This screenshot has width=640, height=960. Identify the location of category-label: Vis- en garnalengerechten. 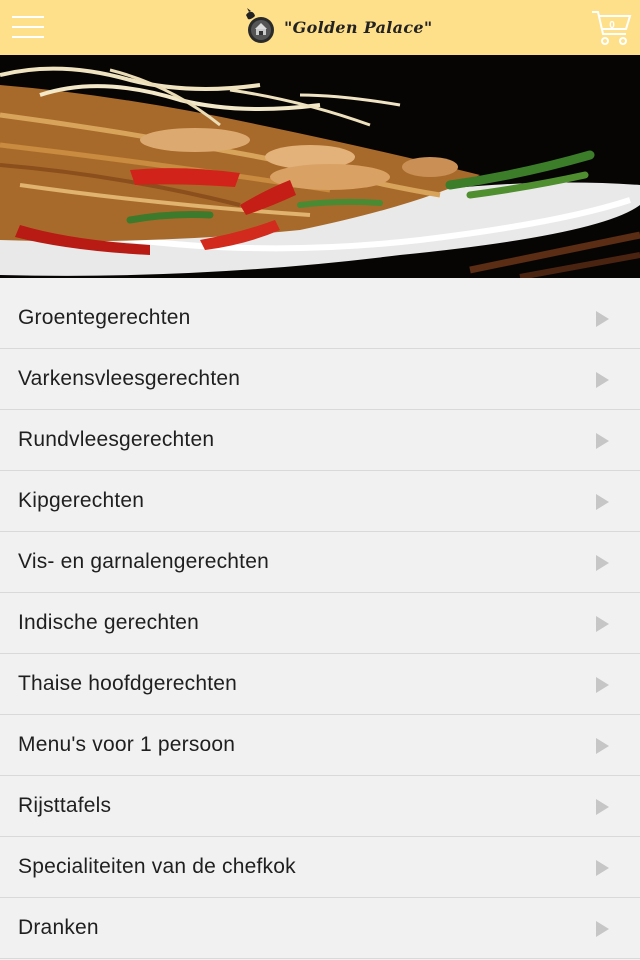
(143, 561).